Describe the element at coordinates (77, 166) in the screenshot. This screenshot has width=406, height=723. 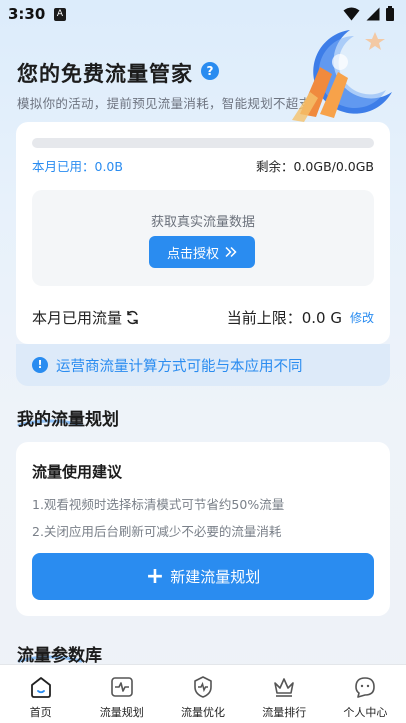
I see `used-label: 本月已用：0.0B` at that location.